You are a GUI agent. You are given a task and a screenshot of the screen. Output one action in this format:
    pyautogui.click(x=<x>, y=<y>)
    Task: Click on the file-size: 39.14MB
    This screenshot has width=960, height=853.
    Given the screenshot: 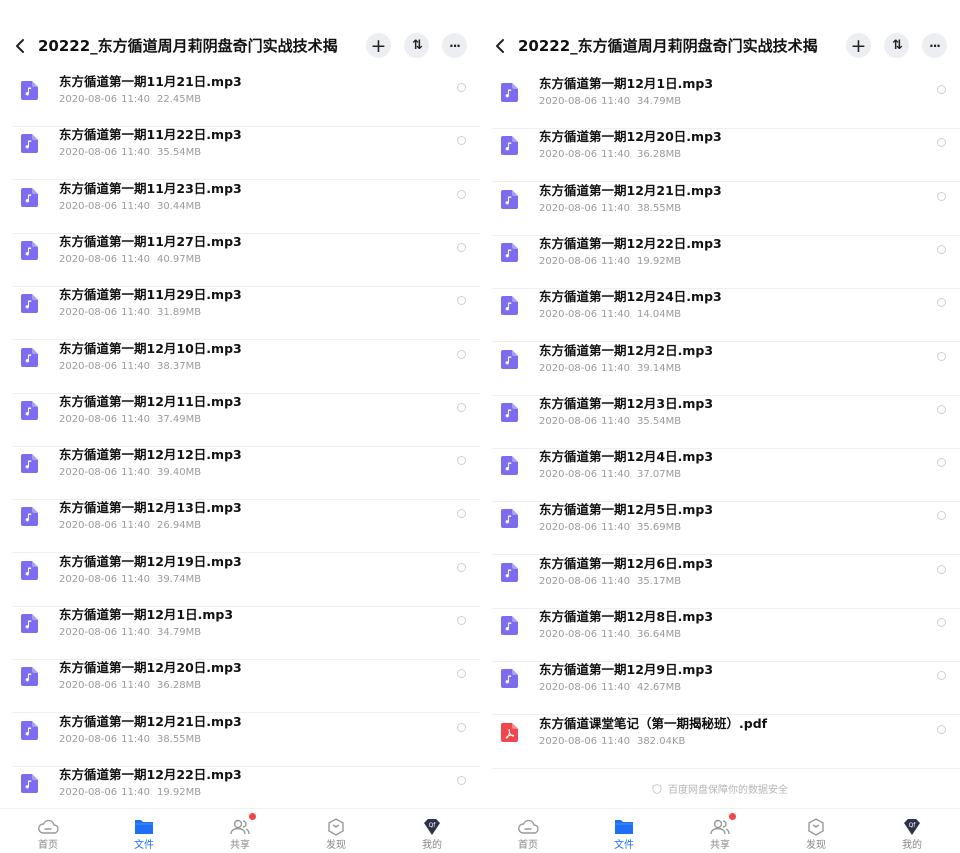 What is the action you would take?
    pyautogui.click(x=659, y=368)
    